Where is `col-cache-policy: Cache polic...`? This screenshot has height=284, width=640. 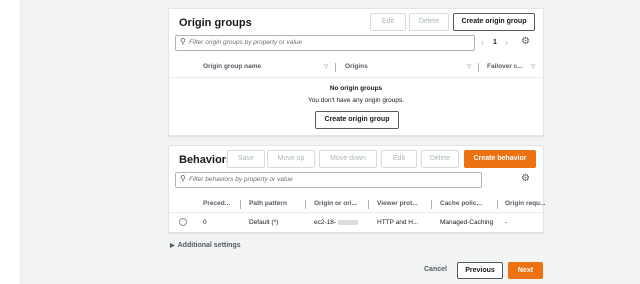 col-cache-policy: Cache polic... is located at coordinates (461, 203).